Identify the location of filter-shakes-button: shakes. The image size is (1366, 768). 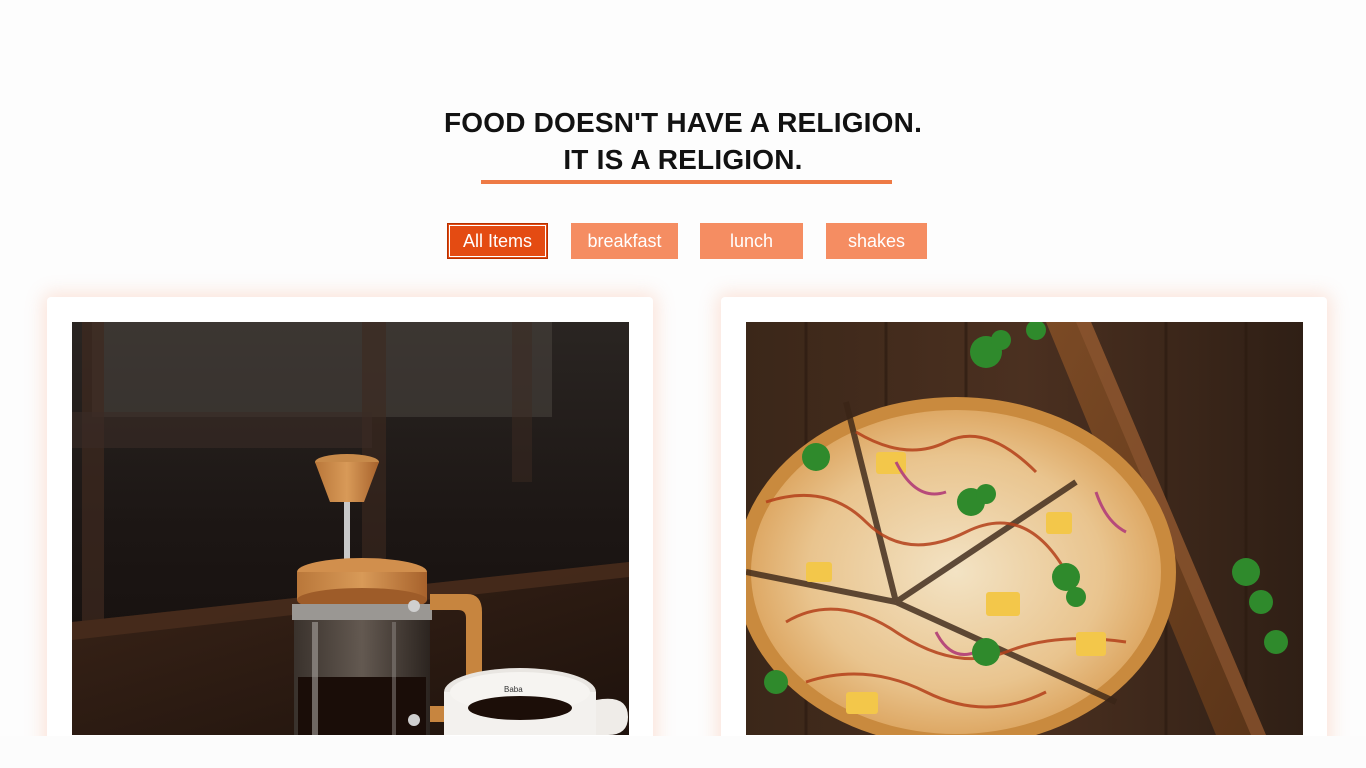
(876, 241).